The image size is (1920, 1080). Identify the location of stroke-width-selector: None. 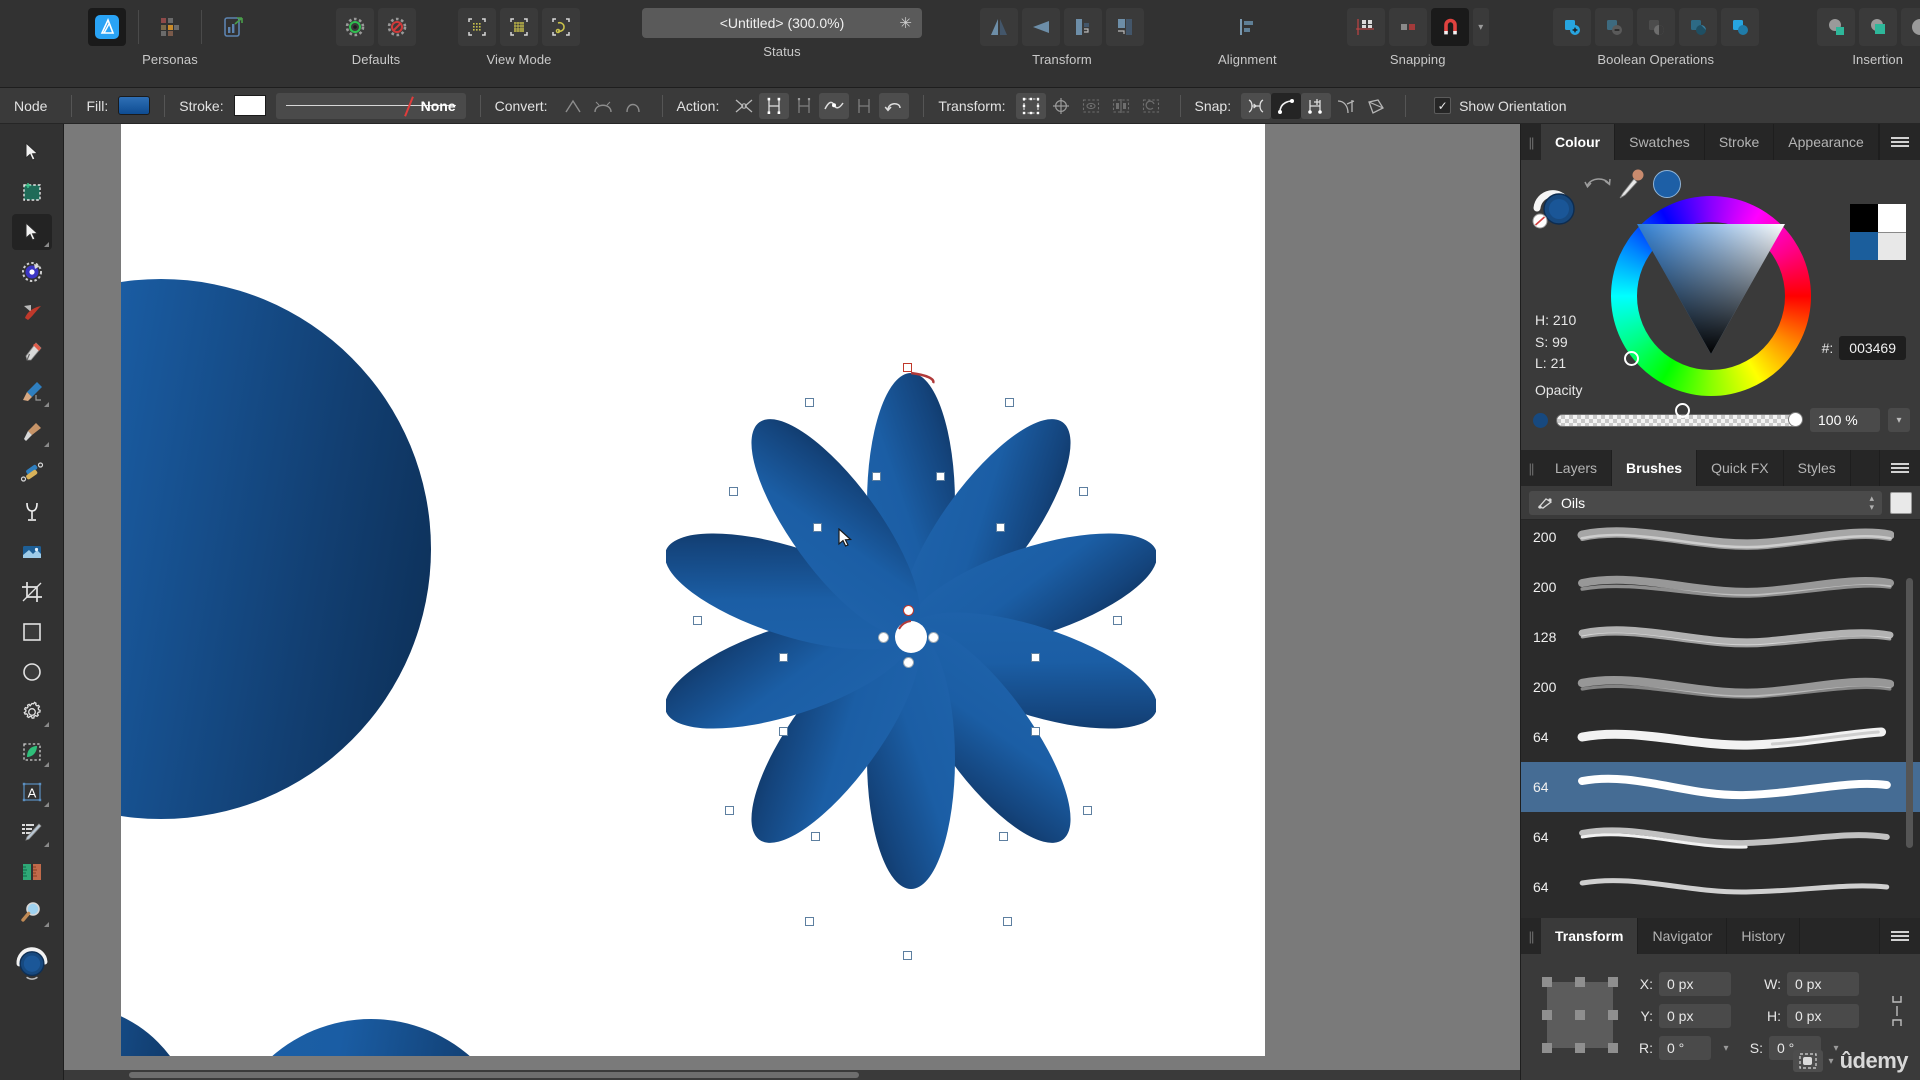
(370, 105).